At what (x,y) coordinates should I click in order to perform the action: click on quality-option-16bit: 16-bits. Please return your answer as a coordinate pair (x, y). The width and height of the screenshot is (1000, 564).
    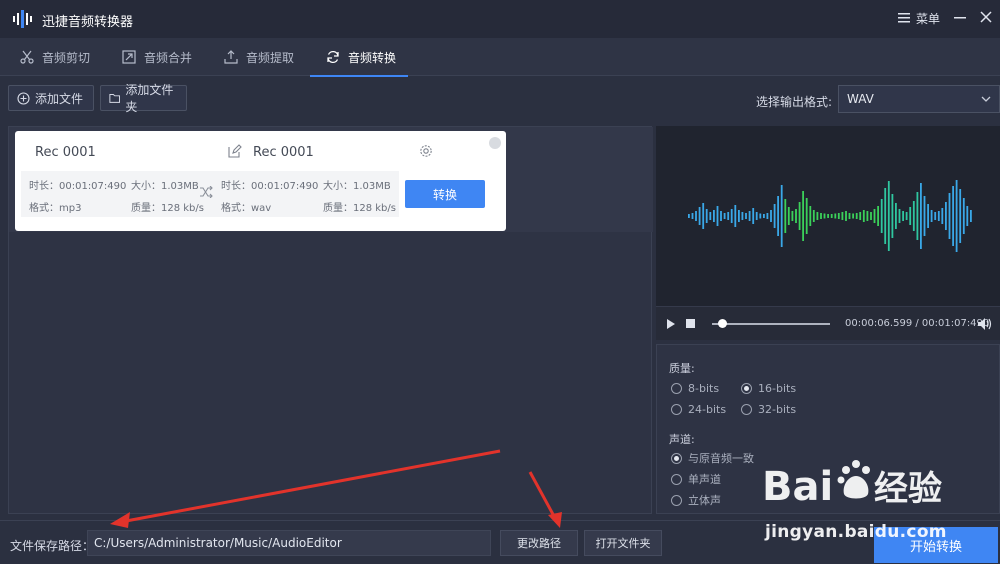
    Looking at the image, I should click on (768, 388).